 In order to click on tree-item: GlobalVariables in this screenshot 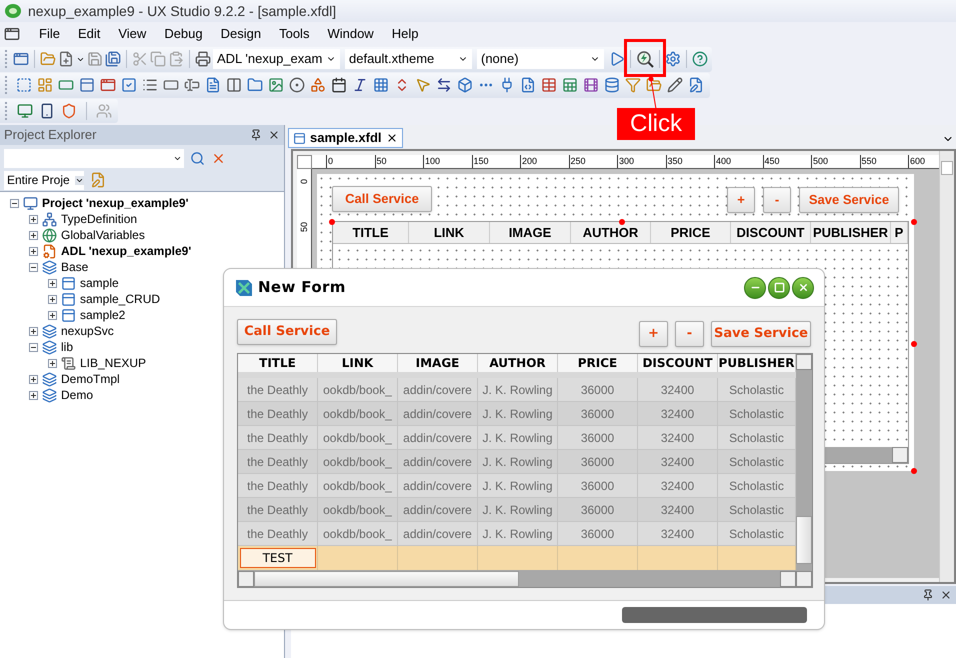, I will do `click(103, 235)`.